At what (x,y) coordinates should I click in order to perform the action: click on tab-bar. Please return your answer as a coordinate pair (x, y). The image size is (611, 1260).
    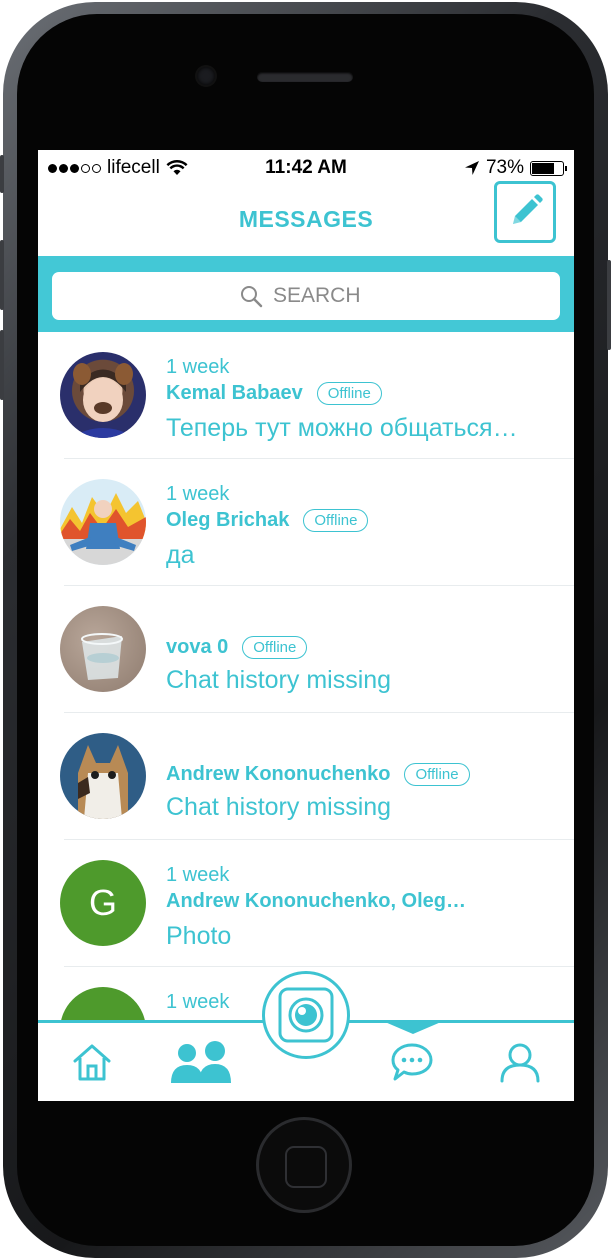
    Looking at the image, I should click on (306, 1036).